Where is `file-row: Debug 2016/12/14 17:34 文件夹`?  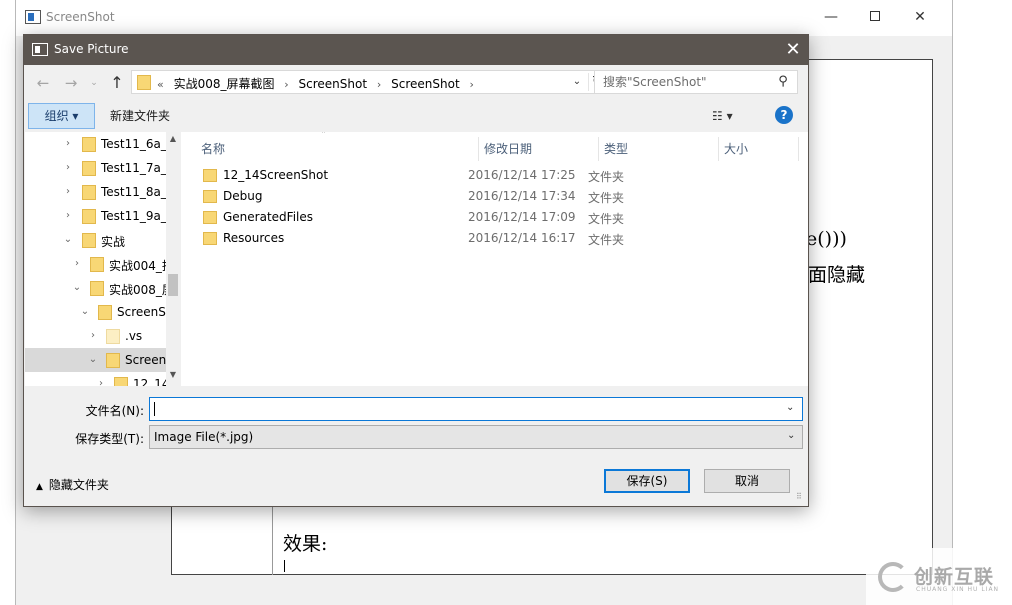 file-row: Debug 2016/12/14 17:34 文件夹 is located at coordinates (411, 197).